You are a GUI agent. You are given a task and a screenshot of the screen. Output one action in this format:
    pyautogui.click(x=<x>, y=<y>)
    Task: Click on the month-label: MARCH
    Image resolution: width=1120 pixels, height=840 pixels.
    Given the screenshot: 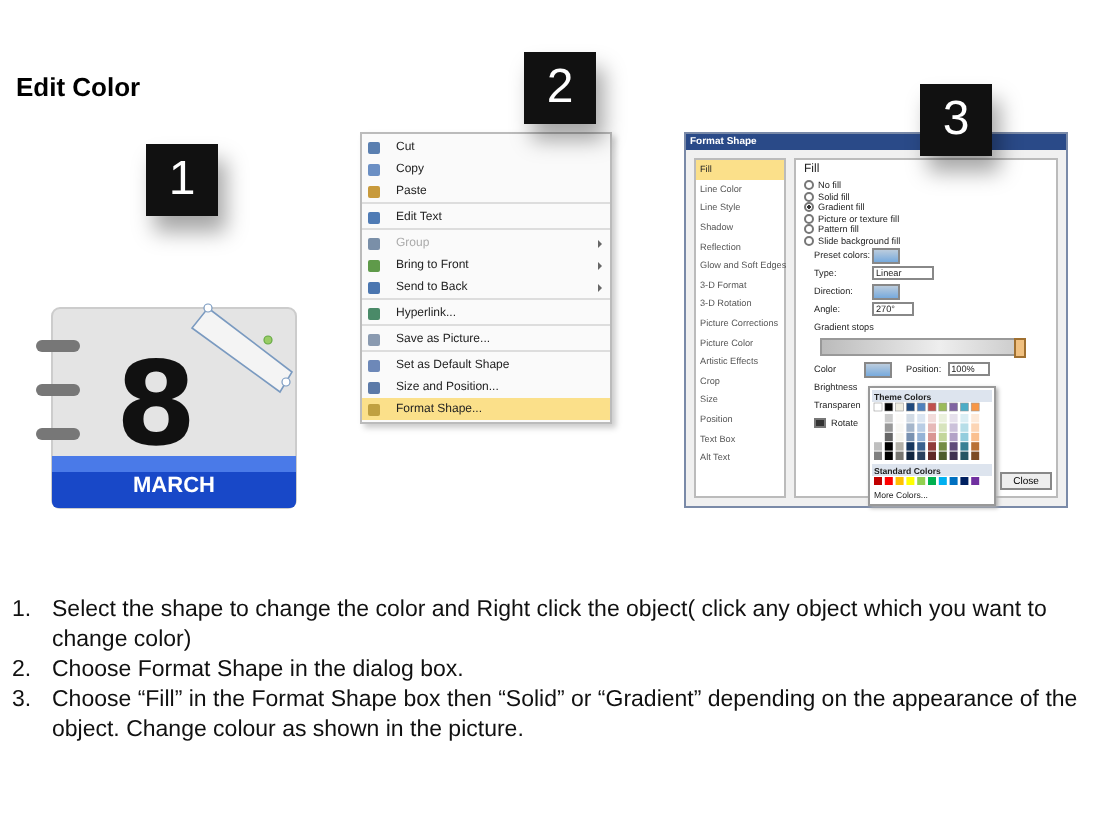 What is the action you would take?
    pyautogui.click(x=174, y=486)
    